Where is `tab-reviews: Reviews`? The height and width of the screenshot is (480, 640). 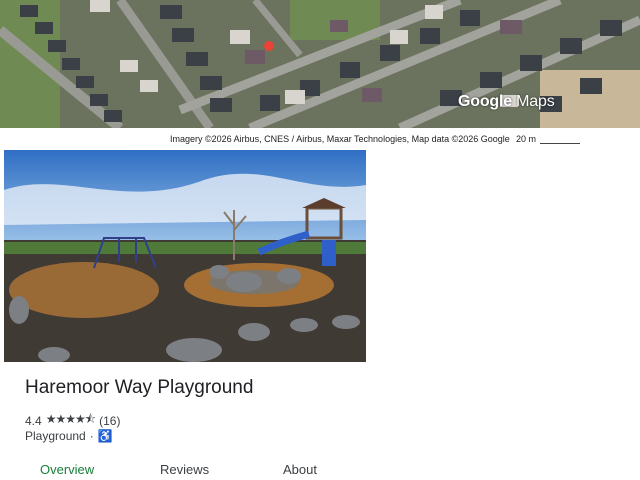
tab-reviews: Reviews is located at coordinates (184, 469).